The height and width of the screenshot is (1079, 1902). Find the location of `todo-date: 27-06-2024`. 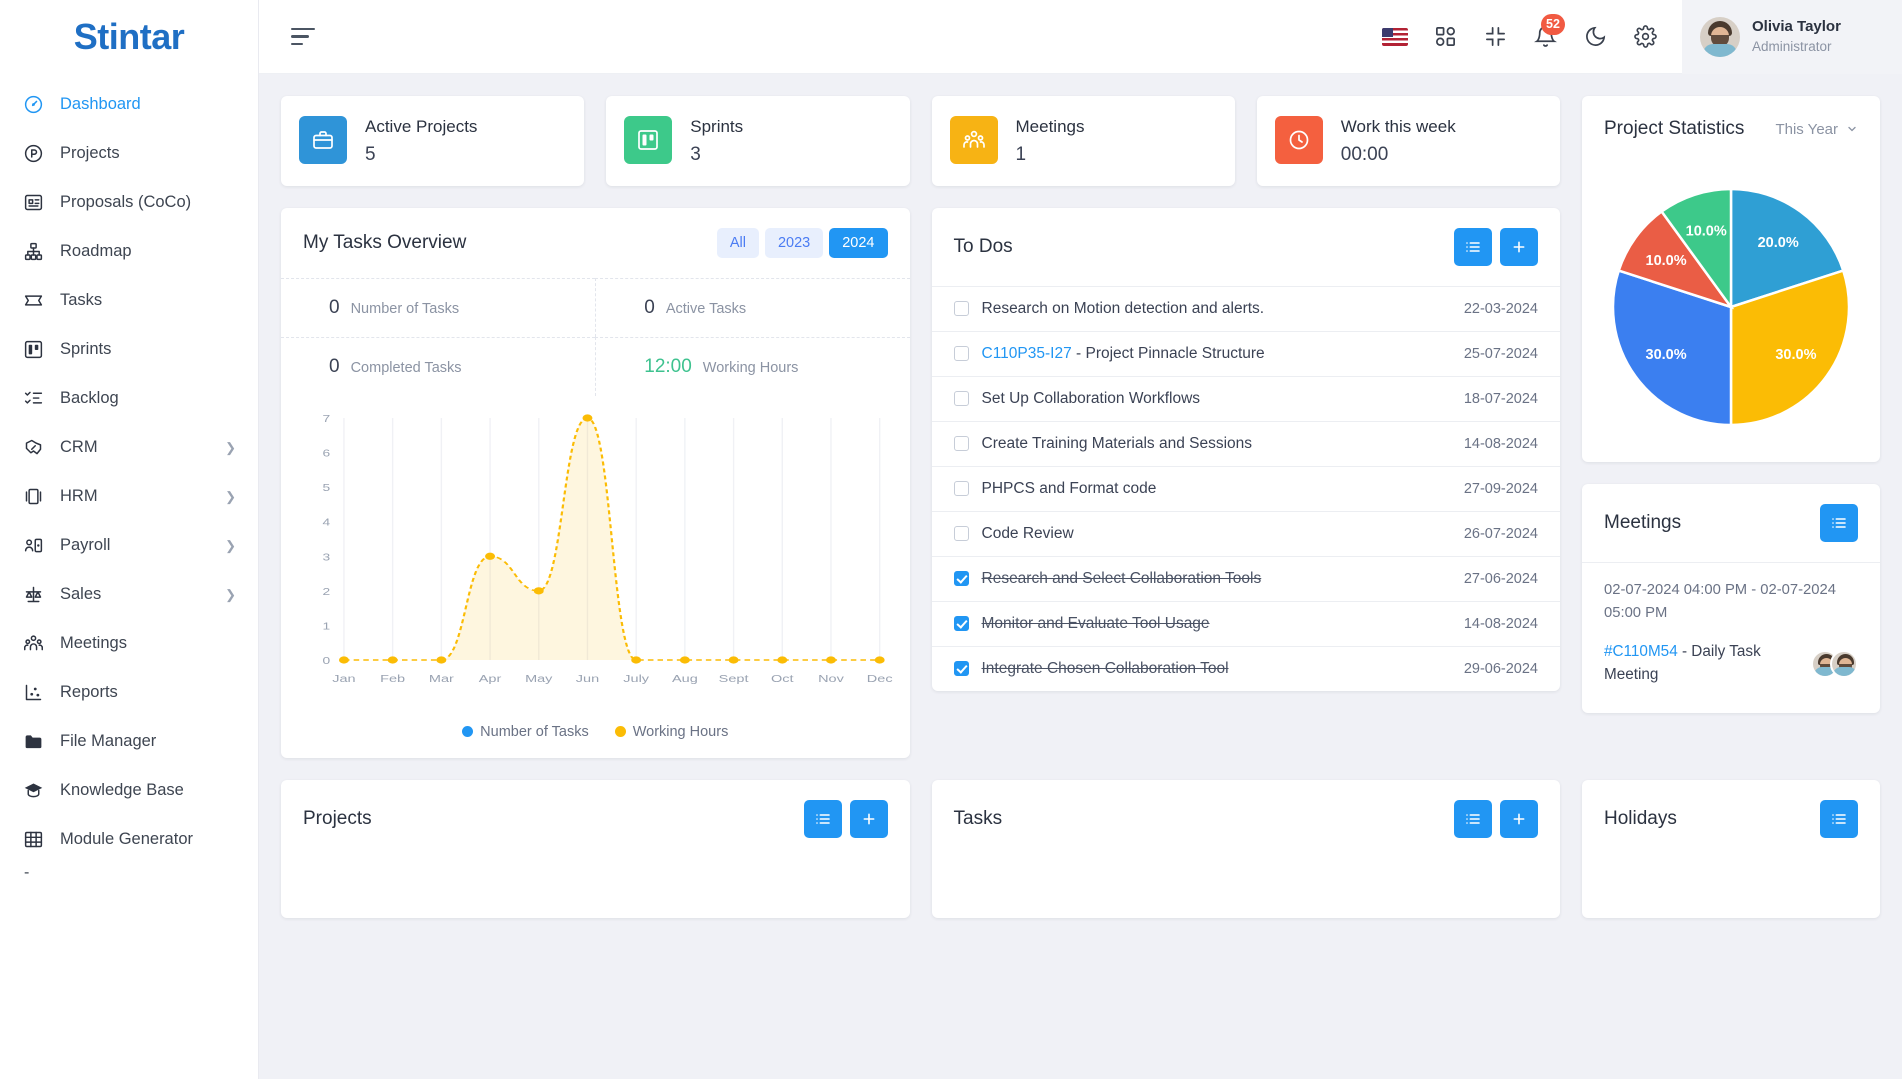

todo-date: 27-06-2024 is located at coordinates (1500, 578).